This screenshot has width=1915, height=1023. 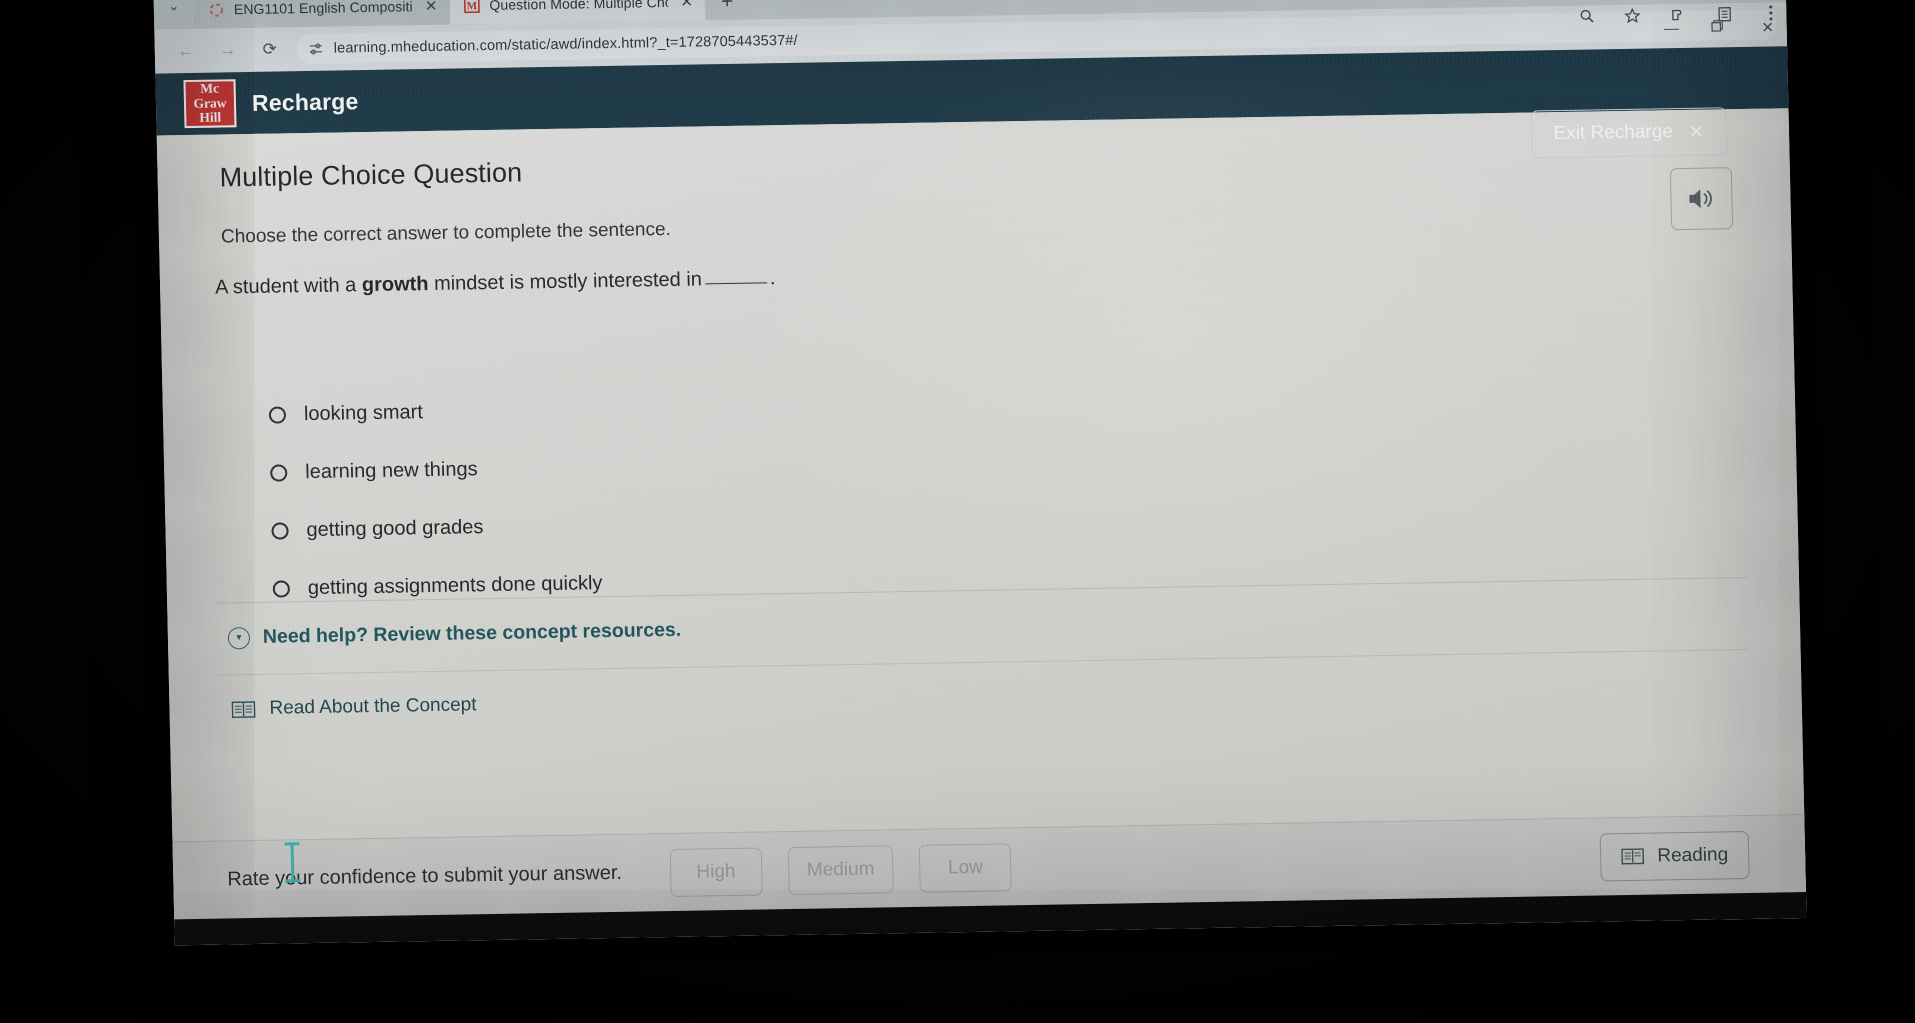 What do you see at coordinates (323, 9) in the screenshot?
I see `browser-tab-1-title: ENG1101 English Compositio` at bounding box center [323, 9].